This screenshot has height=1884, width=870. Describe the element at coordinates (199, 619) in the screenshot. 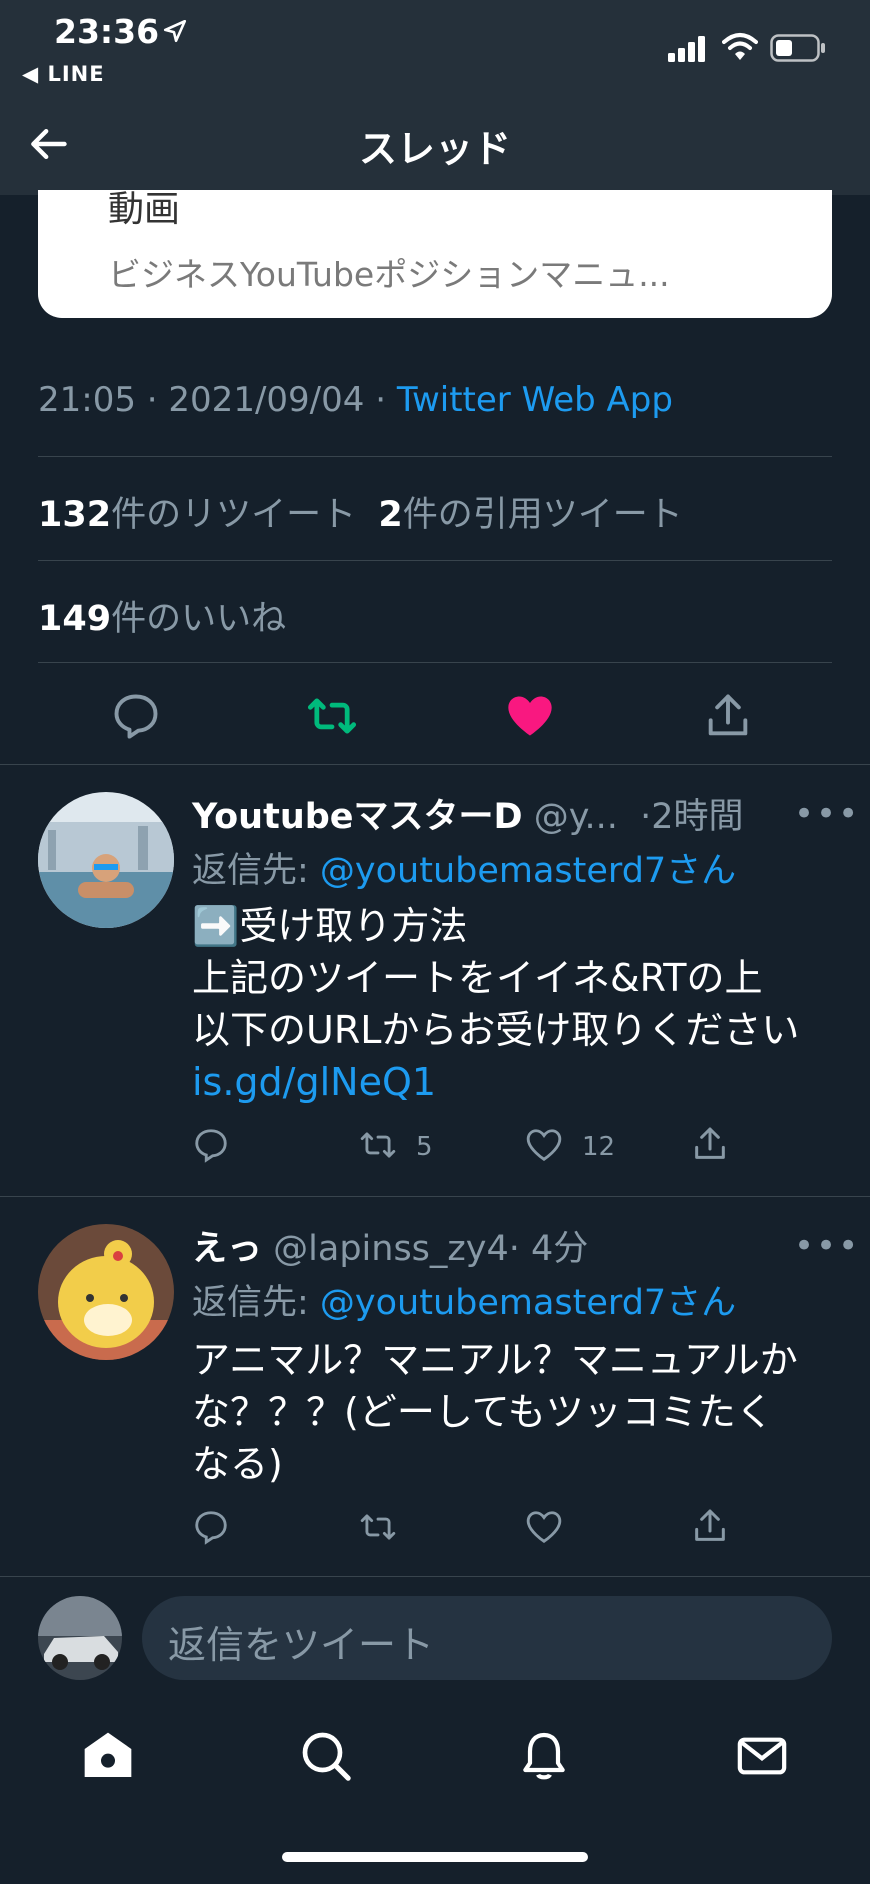

I see `like-label: 件のいいね` at that location.